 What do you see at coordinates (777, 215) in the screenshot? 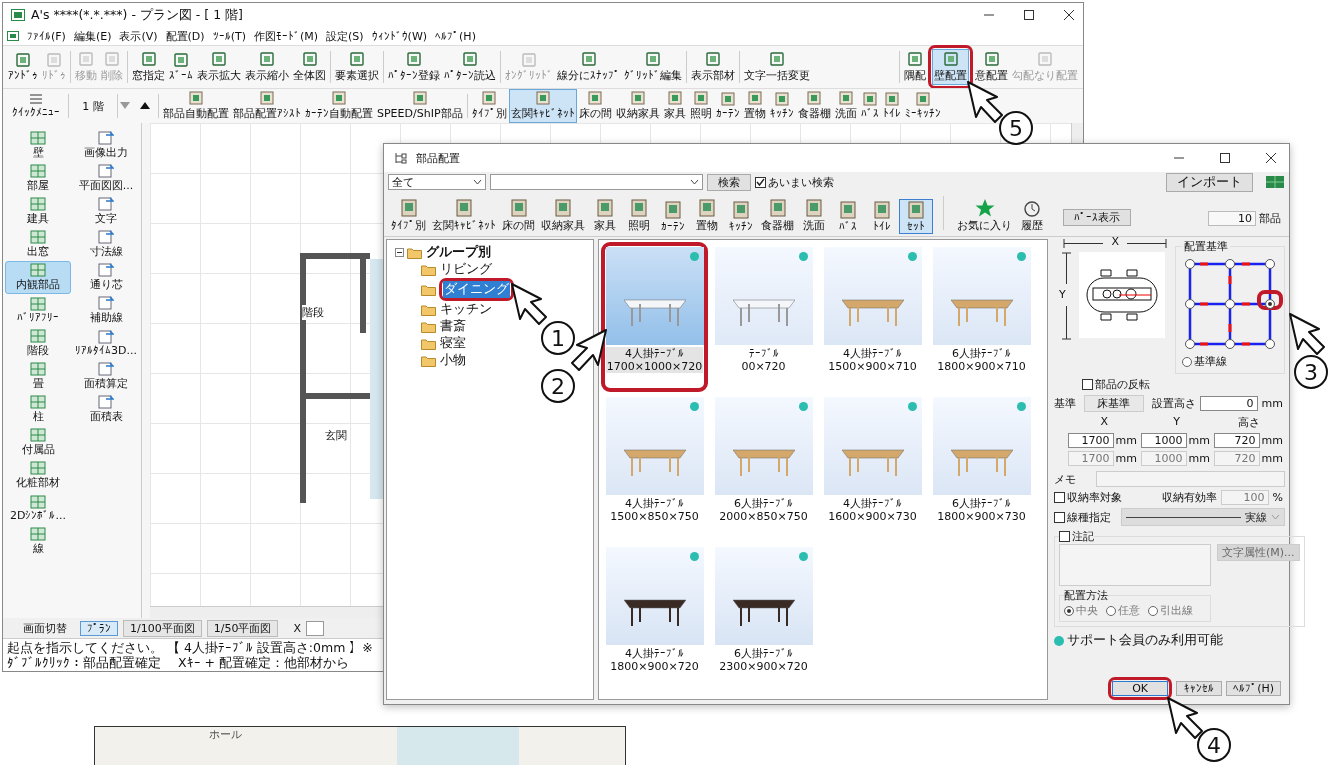
I see `category-button: 食器棚` at bounding box center [777, 215].